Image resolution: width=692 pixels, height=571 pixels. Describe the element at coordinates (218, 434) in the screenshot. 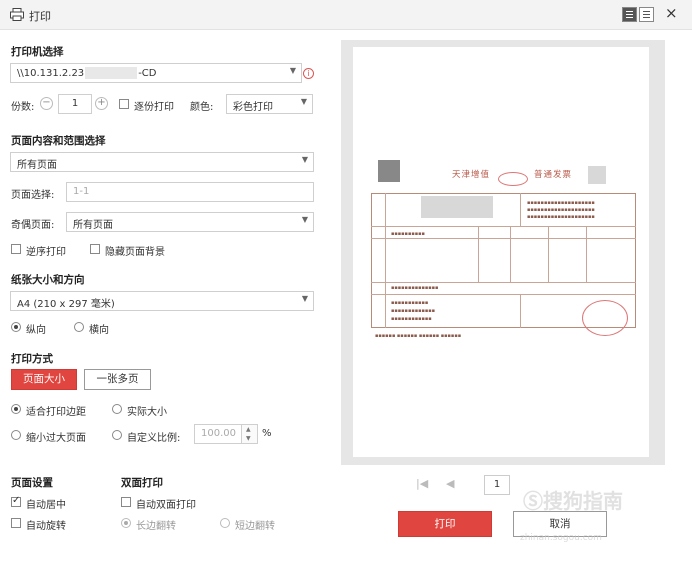

I see `custom-scale-input: 100.00` at that location.